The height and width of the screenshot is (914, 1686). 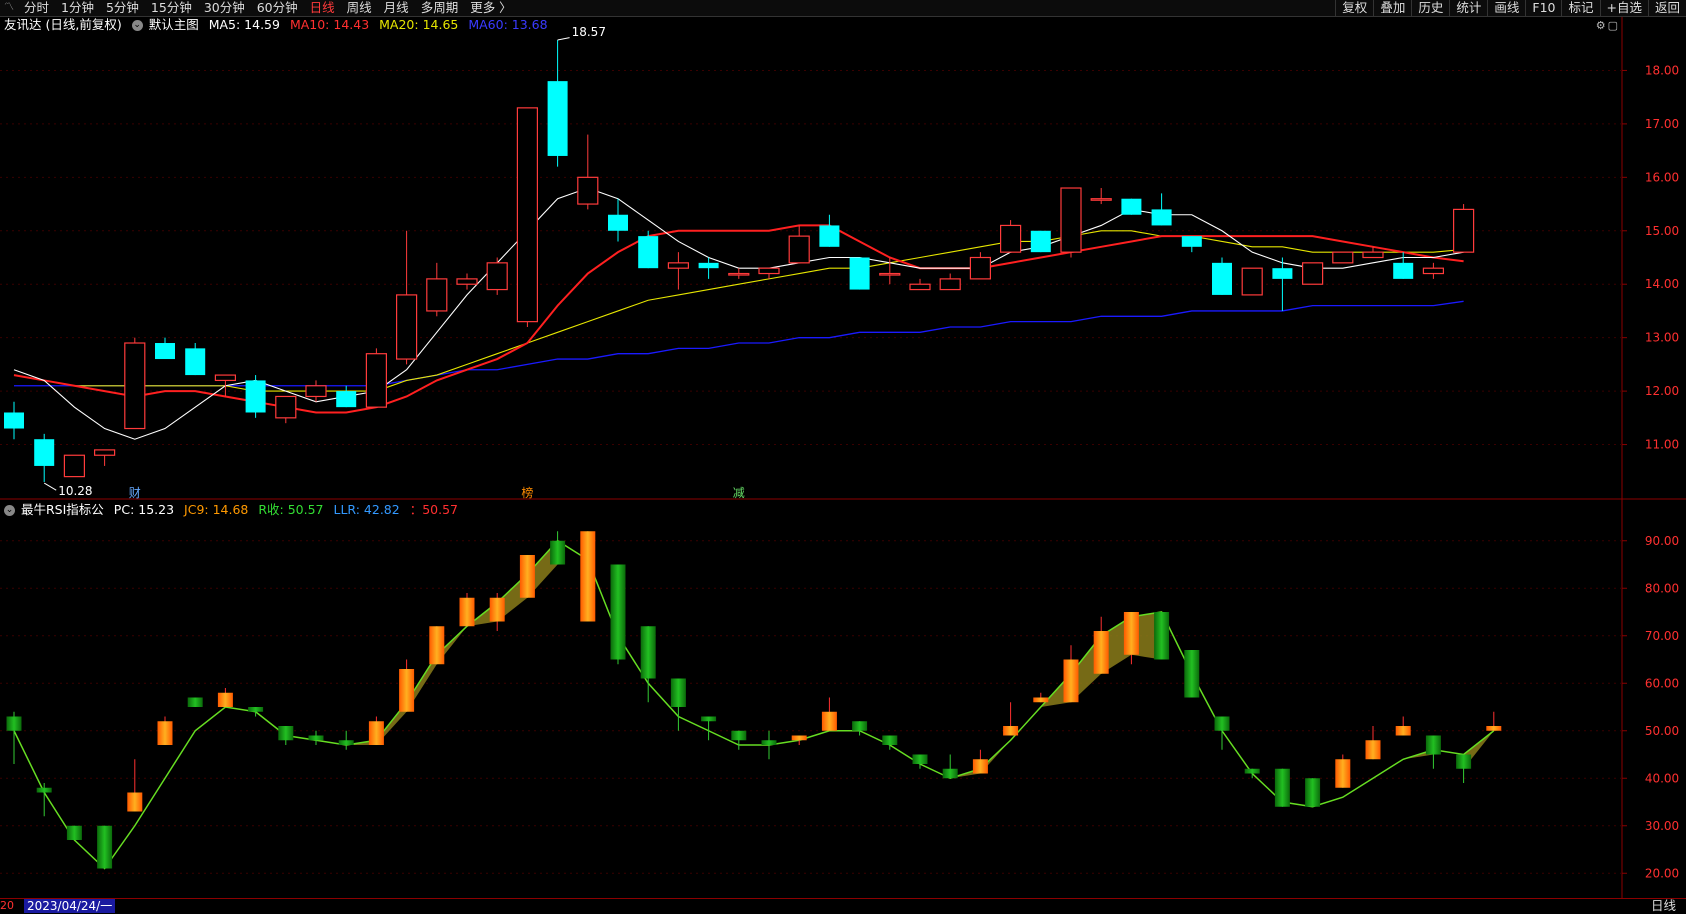 I want to click on rsi-tick-label-6: 80.00, so click(x=1662, y=588).